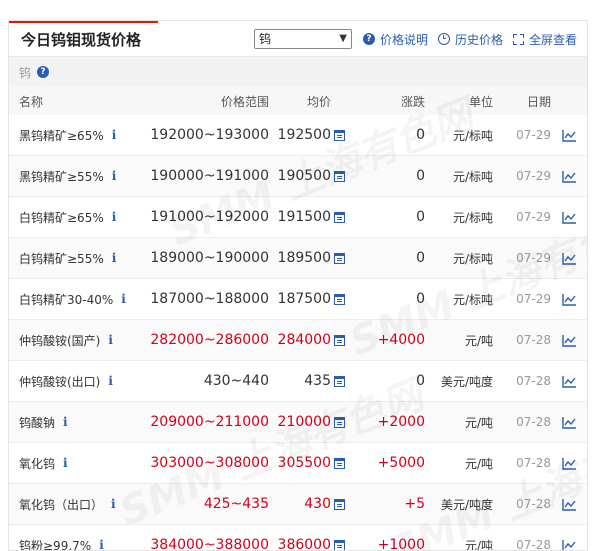 This screenshot has width=592, height=551. Describe the element at coordinates (311, 258) in the screenshot. I see `row-avg-price: 189500` at that location.